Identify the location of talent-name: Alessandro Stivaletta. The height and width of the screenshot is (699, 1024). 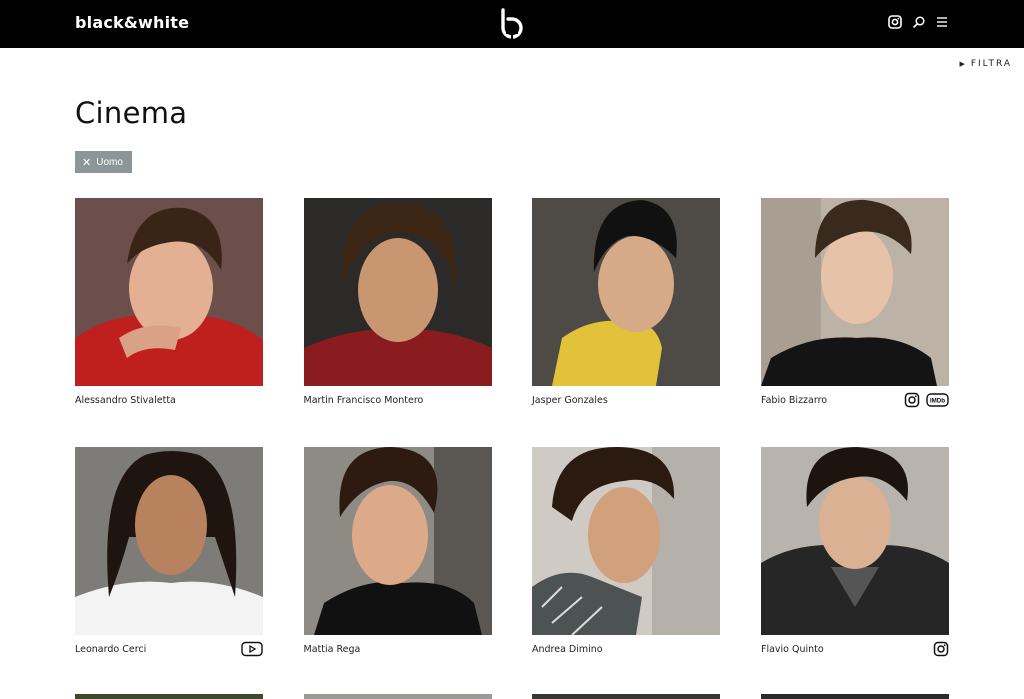
(125, 400).